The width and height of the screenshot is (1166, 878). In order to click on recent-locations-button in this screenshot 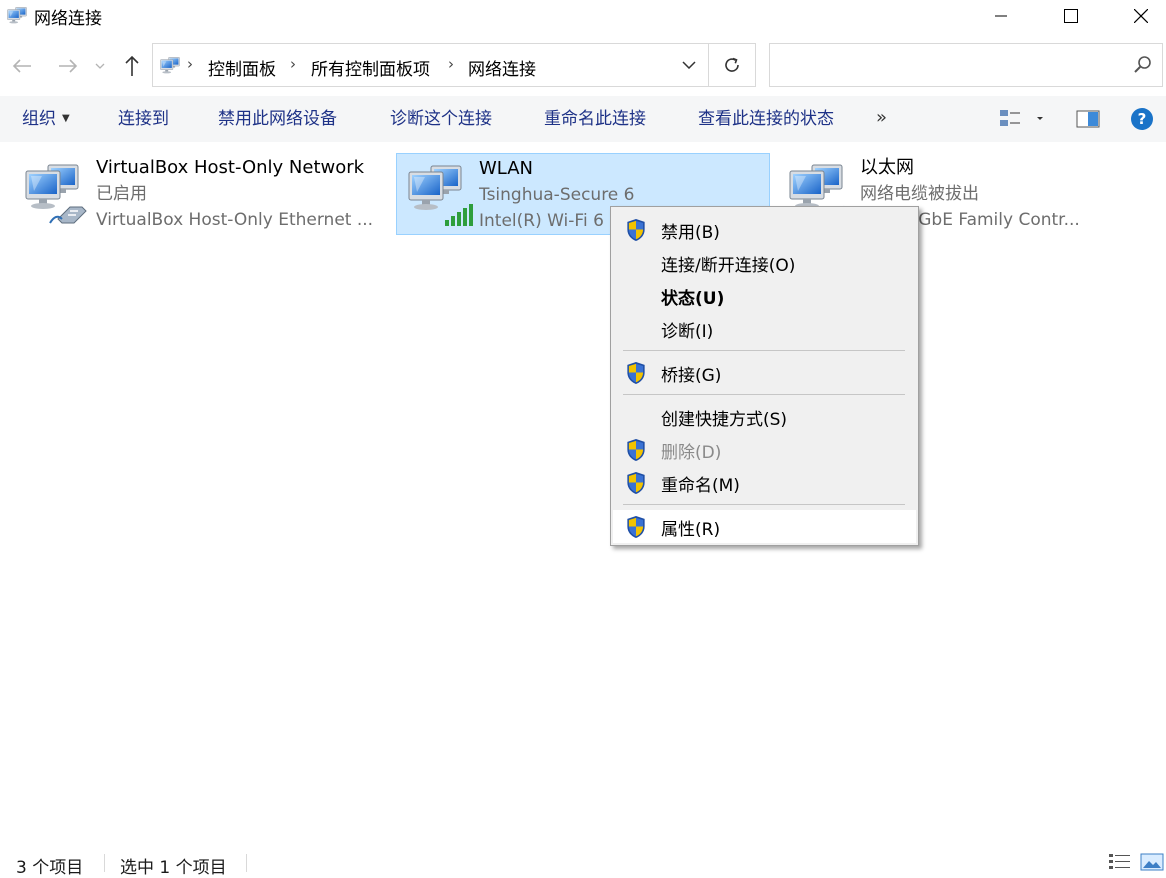, I will do `click(100, 66)`.